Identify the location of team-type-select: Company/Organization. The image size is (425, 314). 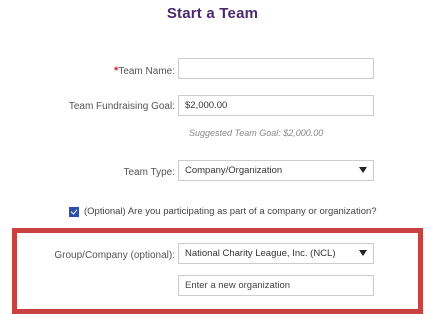
(276, 170).